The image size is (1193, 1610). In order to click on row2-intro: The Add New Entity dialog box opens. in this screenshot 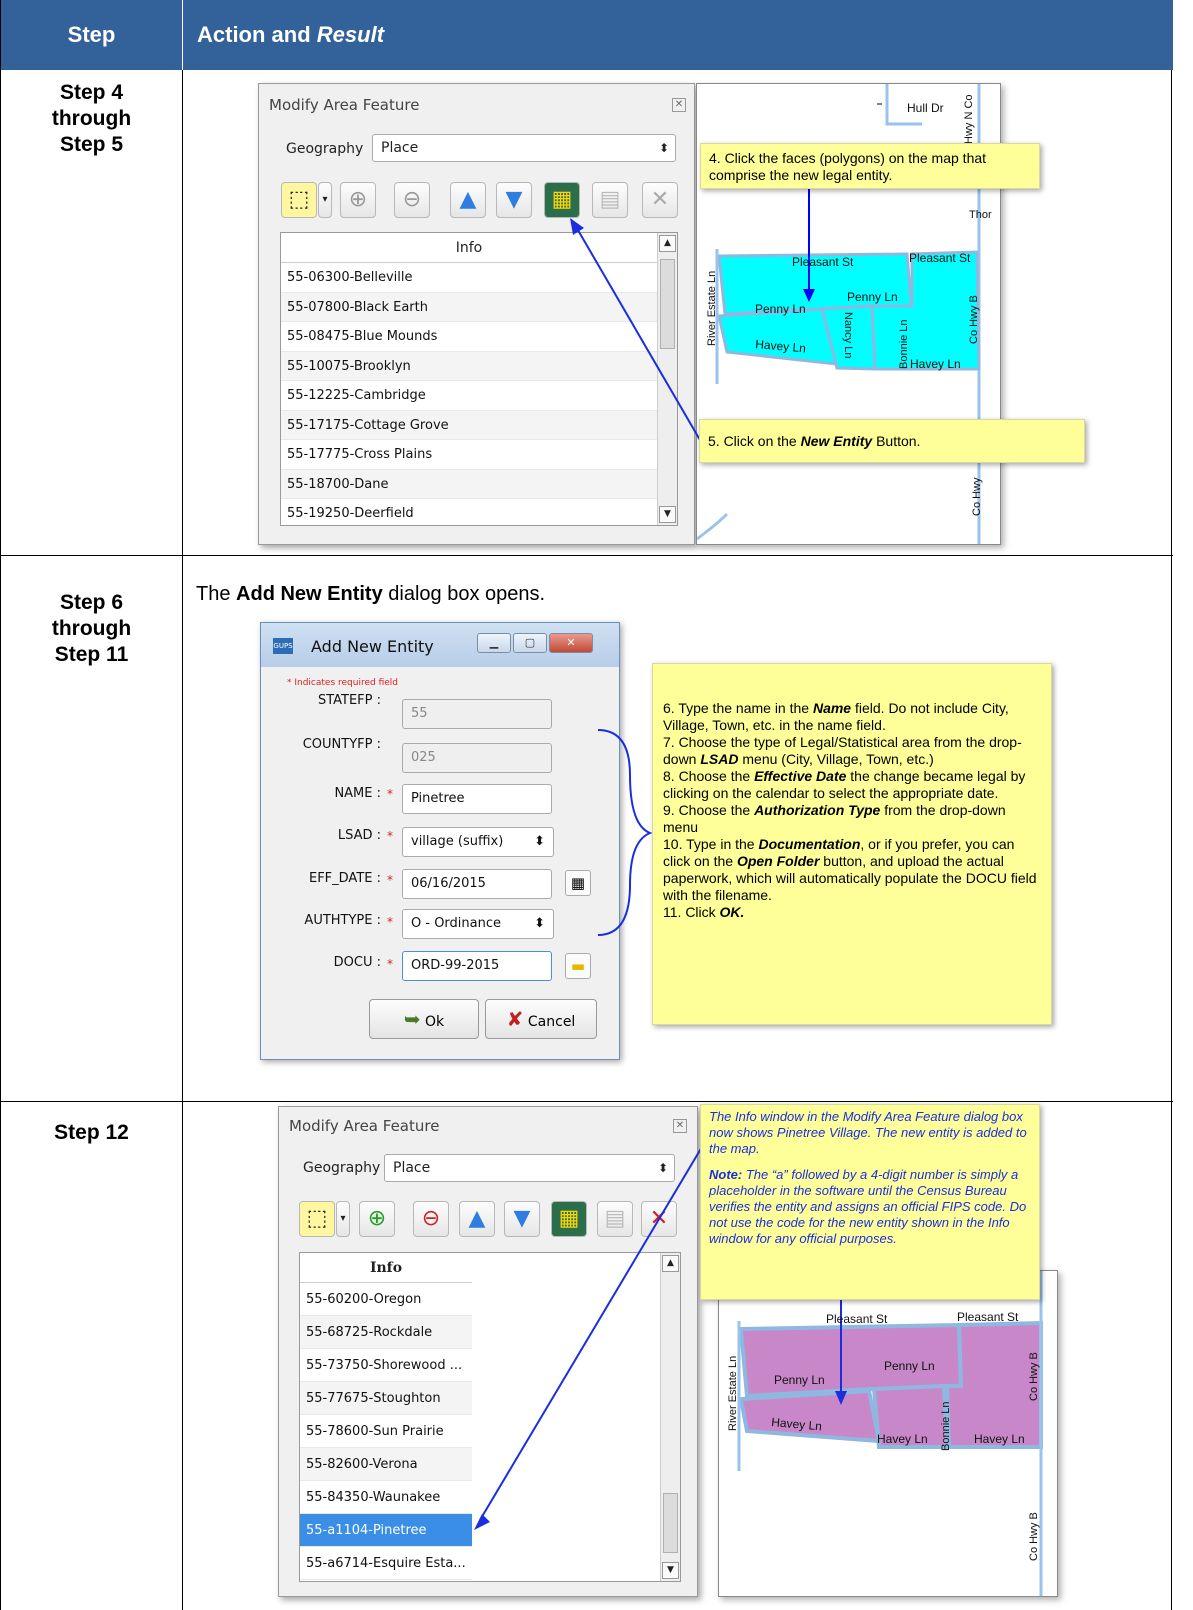, I will do `click(371, 594)`.